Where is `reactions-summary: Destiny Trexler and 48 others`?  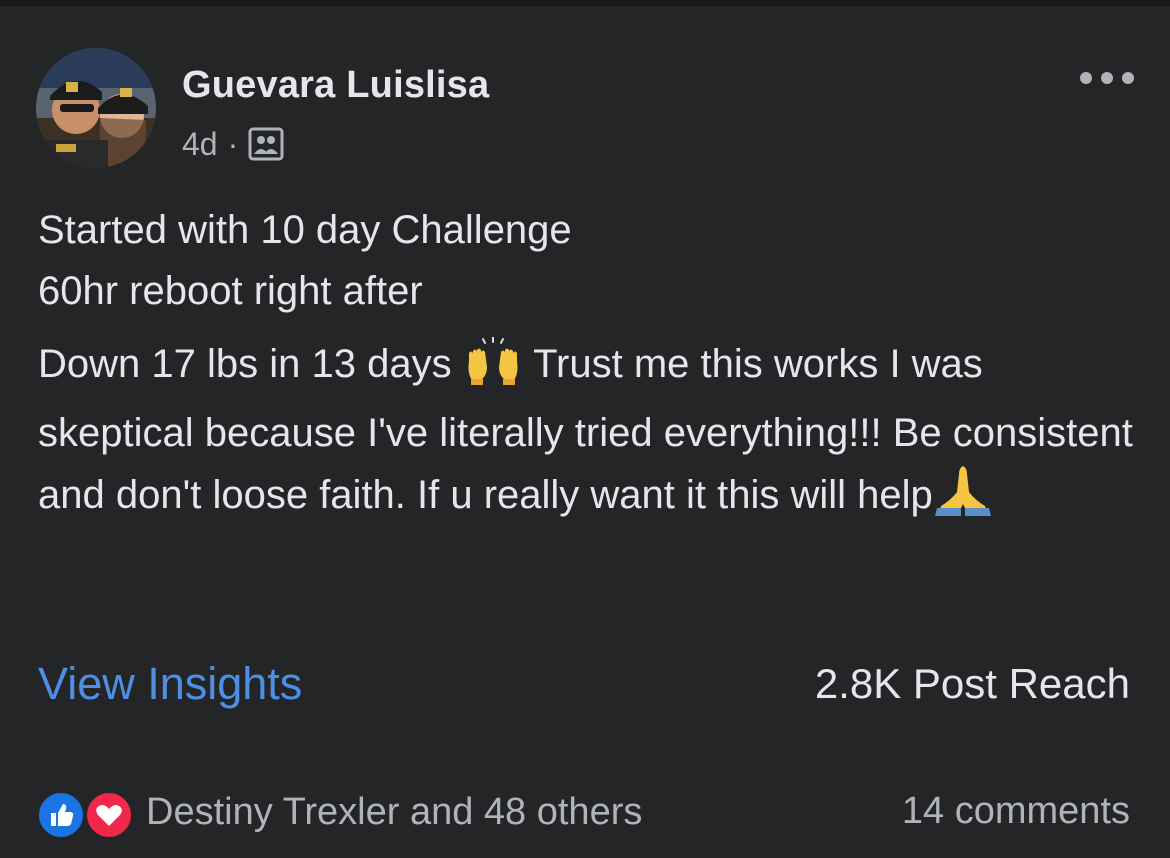
reactions-summary: Destiny Trexler and 48 others is located at coordinates (339, 812).